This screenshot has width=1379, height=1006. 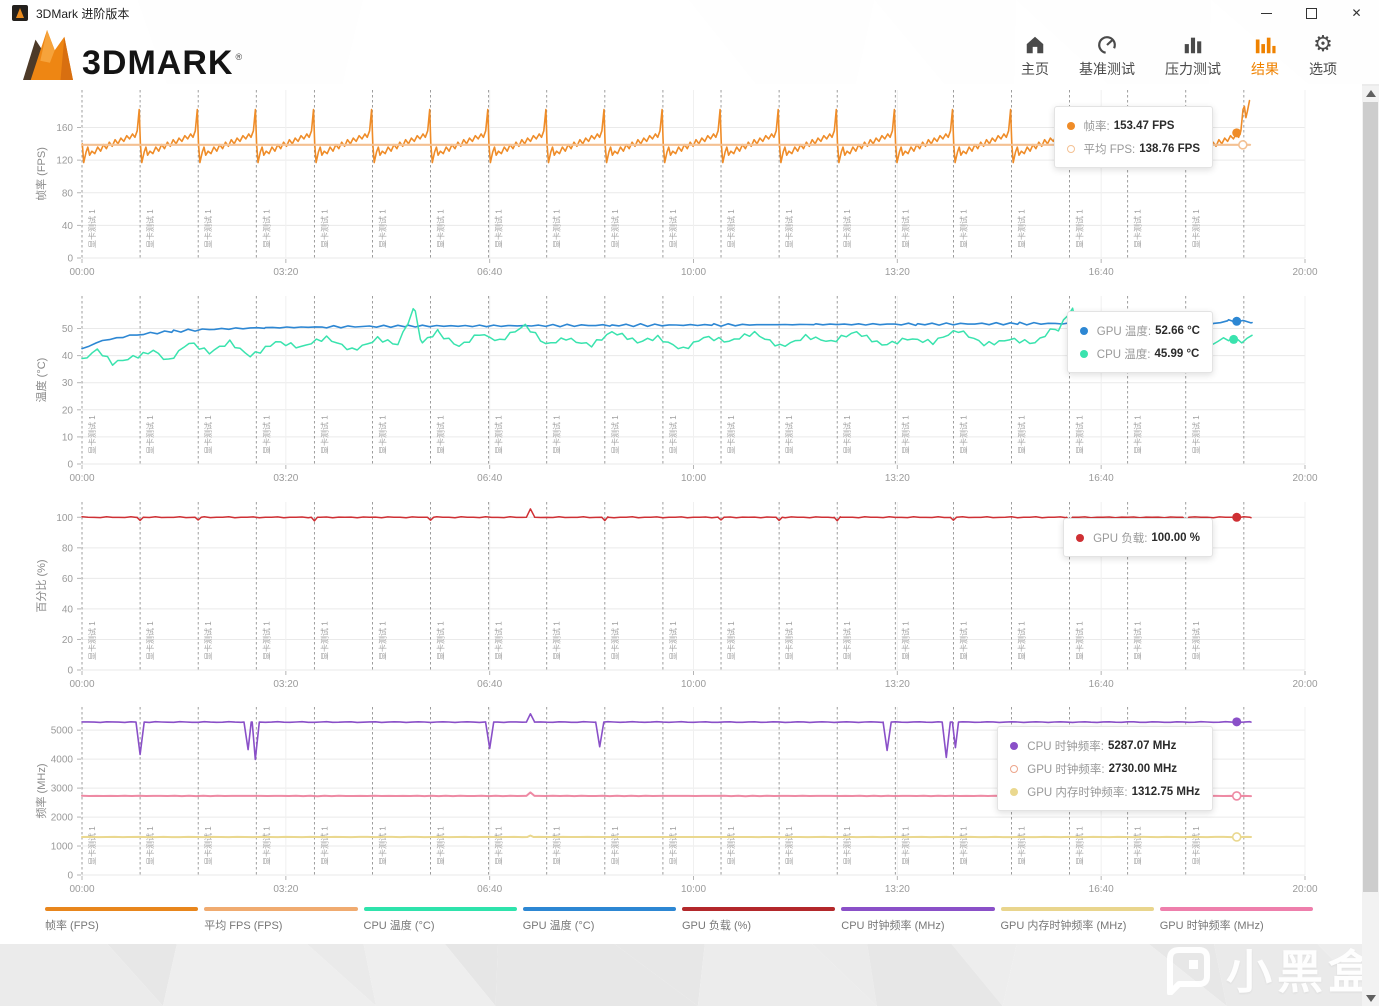 I want to click on svg-text: 1000, so click(x=62, y=847).